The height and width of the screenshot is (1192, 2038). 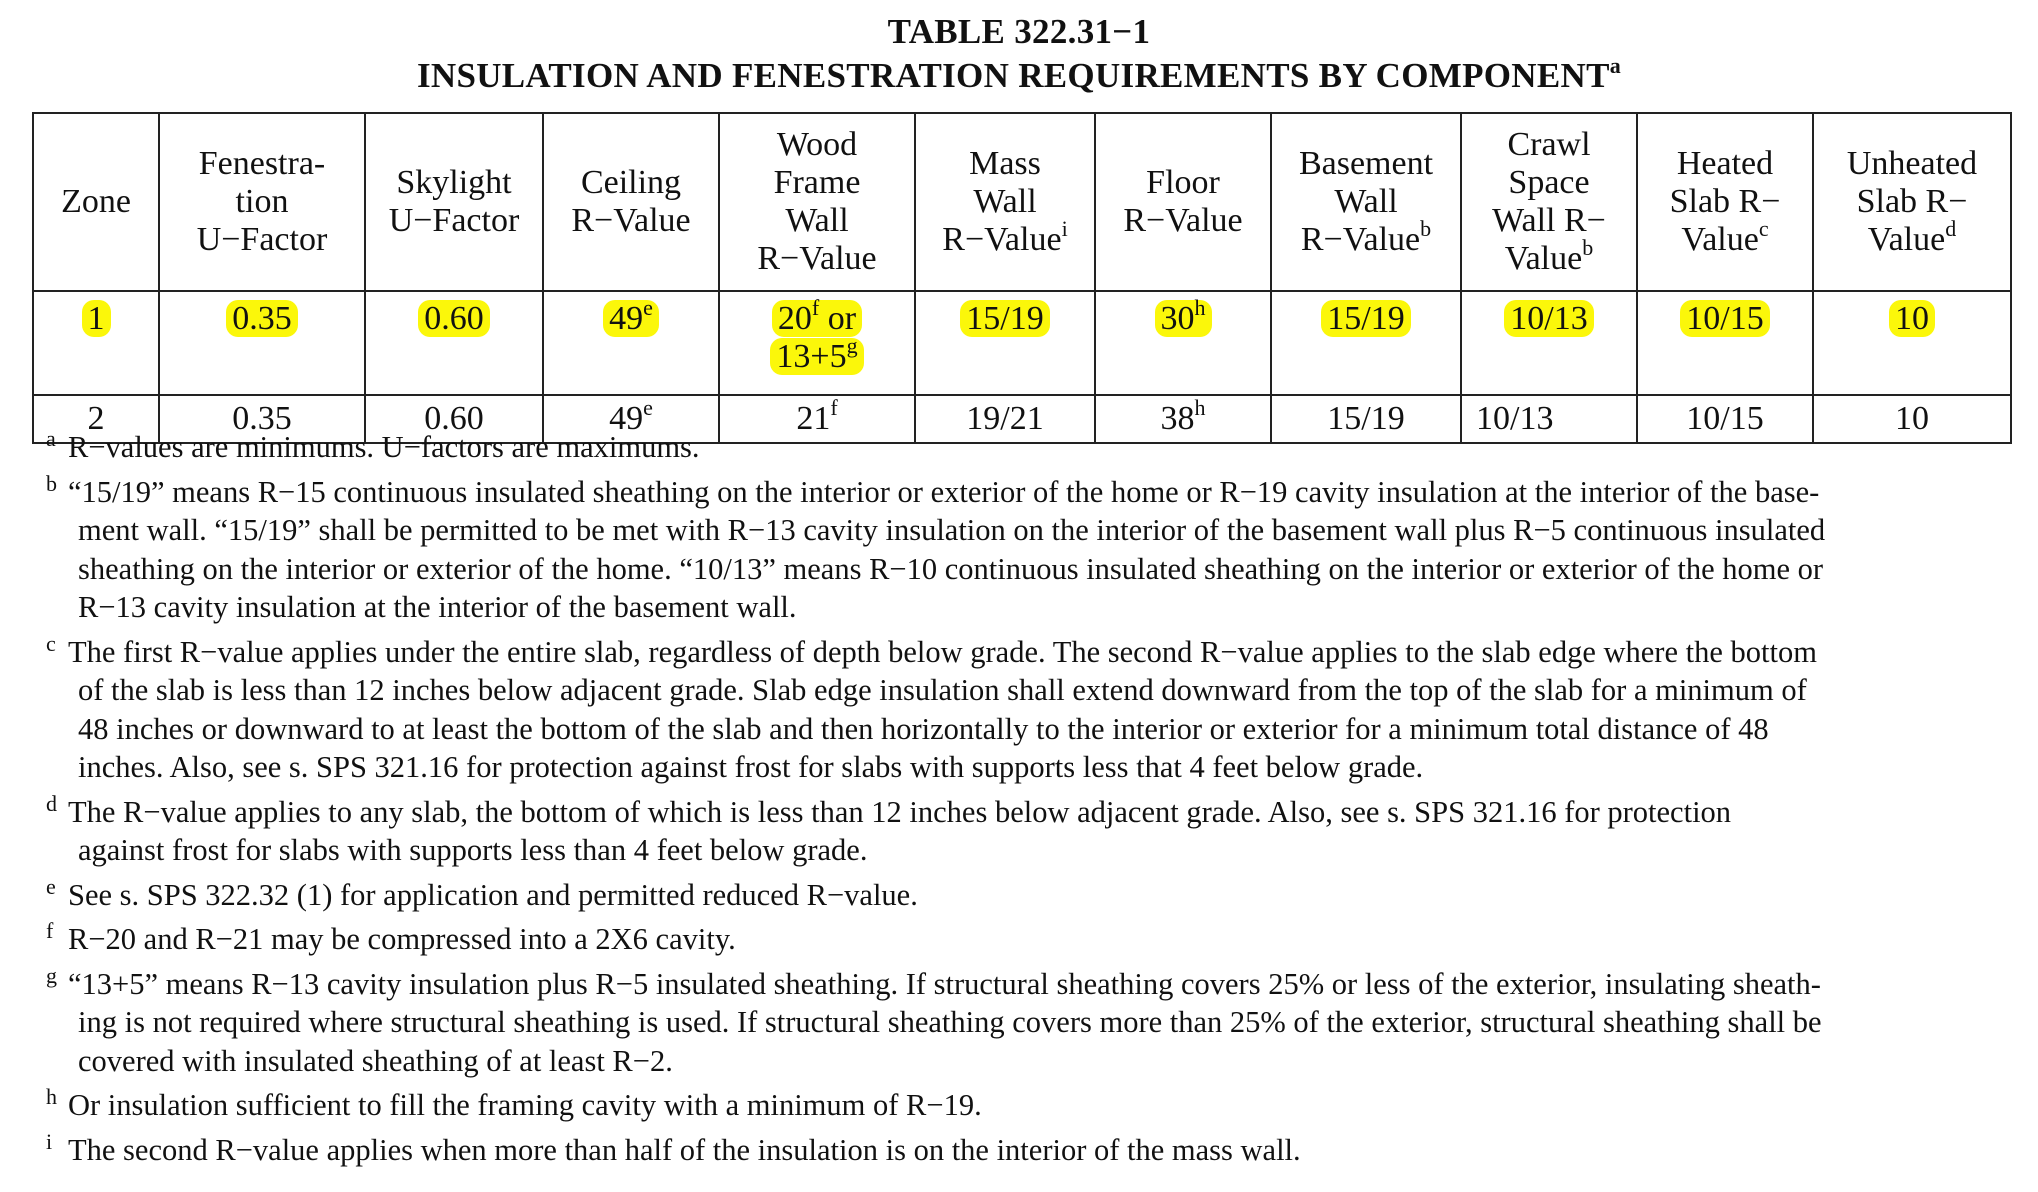 I want to click on column-header: Skylight U−Factor, so click(x=454, y=202).